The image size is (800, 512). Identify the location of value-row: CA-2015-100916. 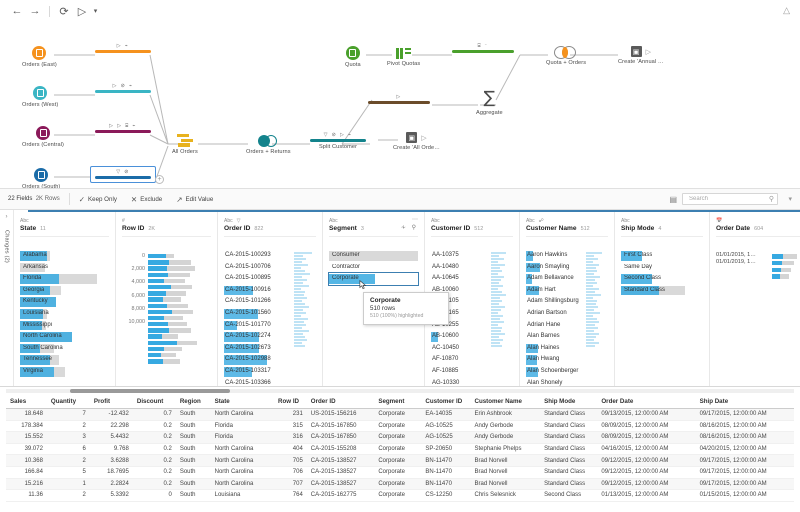
(259, 291).